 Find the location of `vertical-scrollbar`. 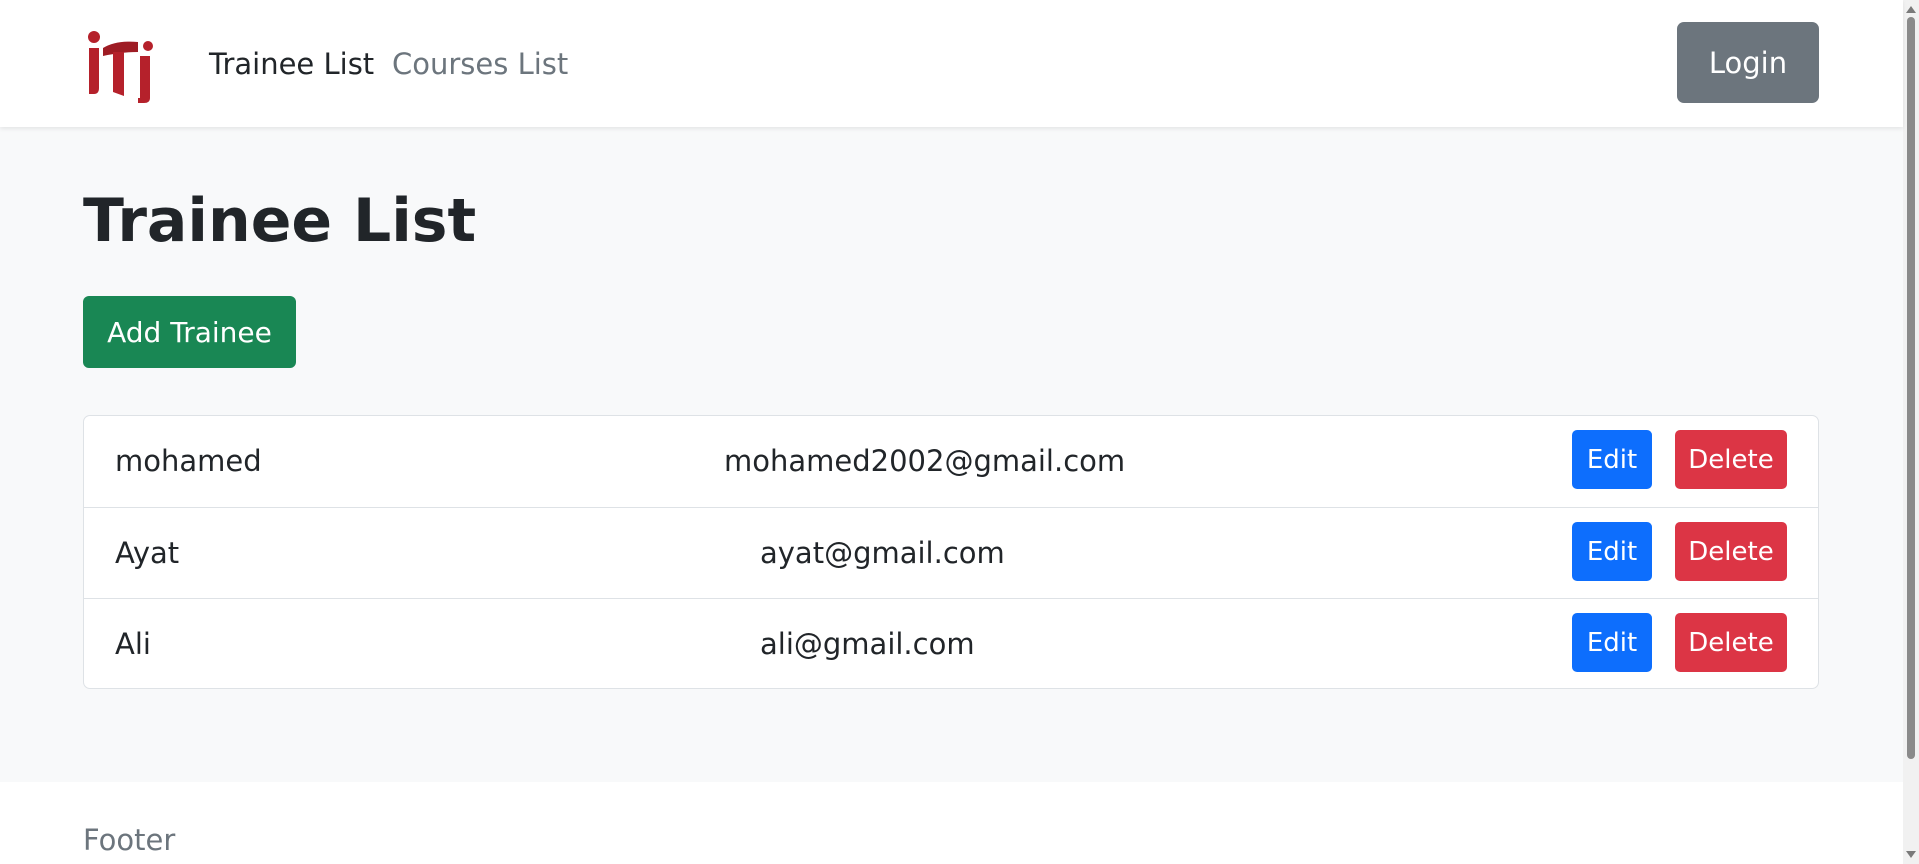

vertical-scrollbar is located at coordinates (1911, 432).